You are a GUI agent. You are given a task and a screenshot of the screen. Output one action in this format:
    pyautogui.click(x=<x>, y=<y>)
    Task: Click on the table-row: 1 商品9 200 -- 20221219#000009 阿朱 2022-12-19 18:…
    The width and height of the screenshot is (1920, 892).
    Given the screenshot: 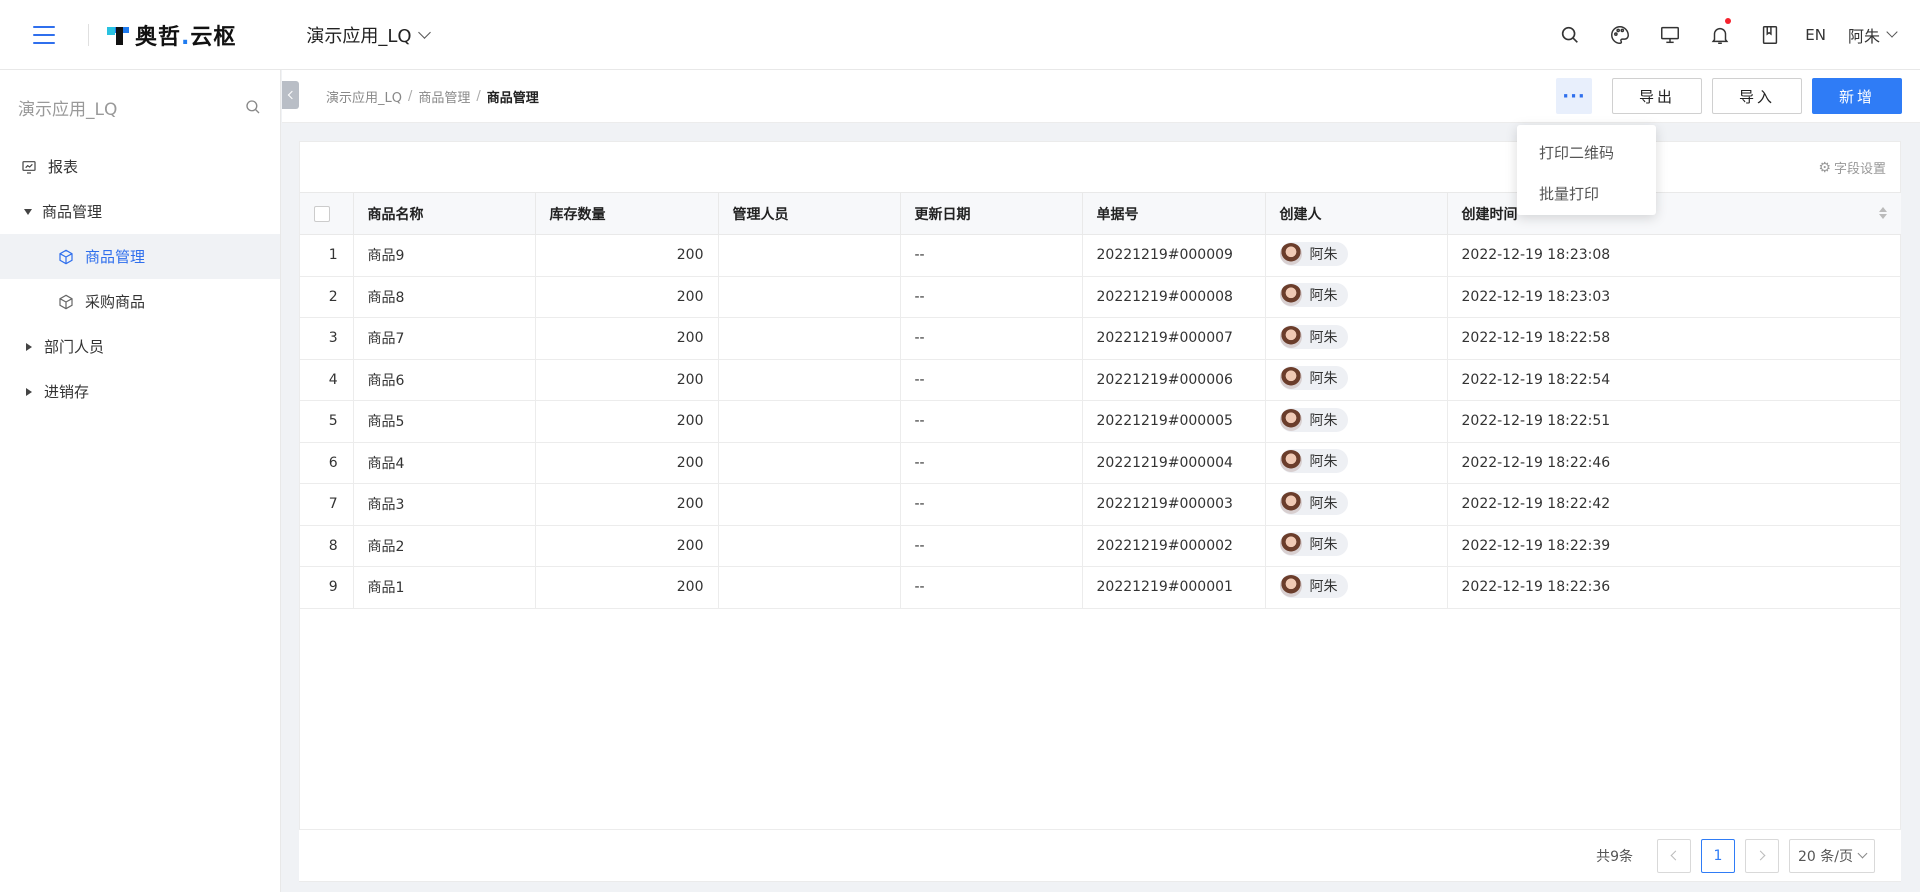 What is the action you would take?
    pyautogui.click(x=1100, y=255)
    